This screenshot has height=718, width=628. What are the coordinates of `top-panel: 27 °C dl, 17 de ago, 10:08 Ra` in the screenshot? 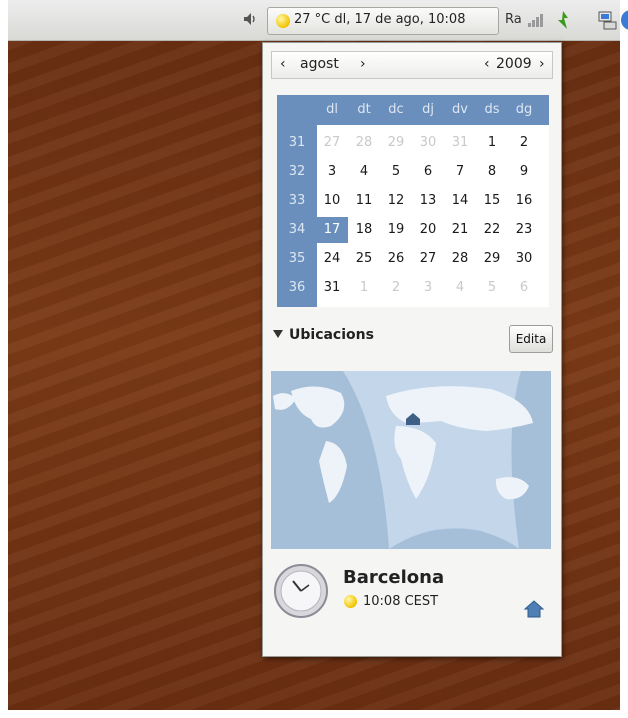 It's located at (318, 20).